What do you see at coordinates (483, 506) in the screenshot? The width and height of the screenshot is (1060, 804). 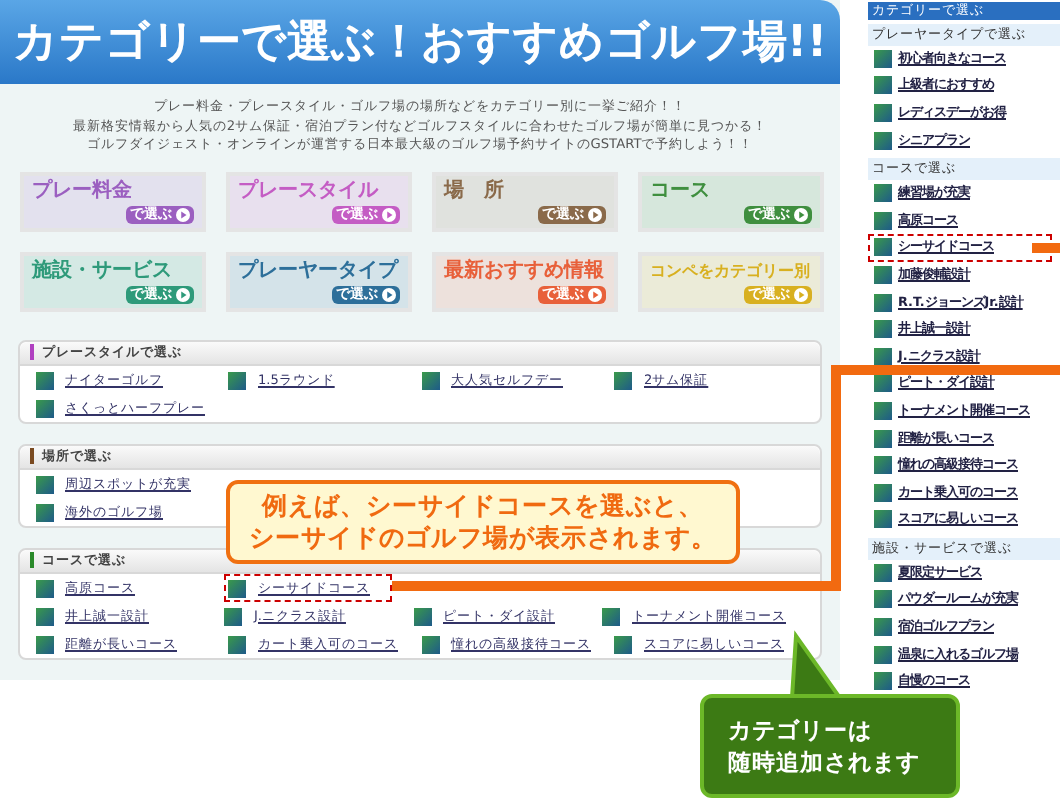 I see `callout-text: 例えば、シーサイドコースを選ぶと、` at bounding box center [483, 506].